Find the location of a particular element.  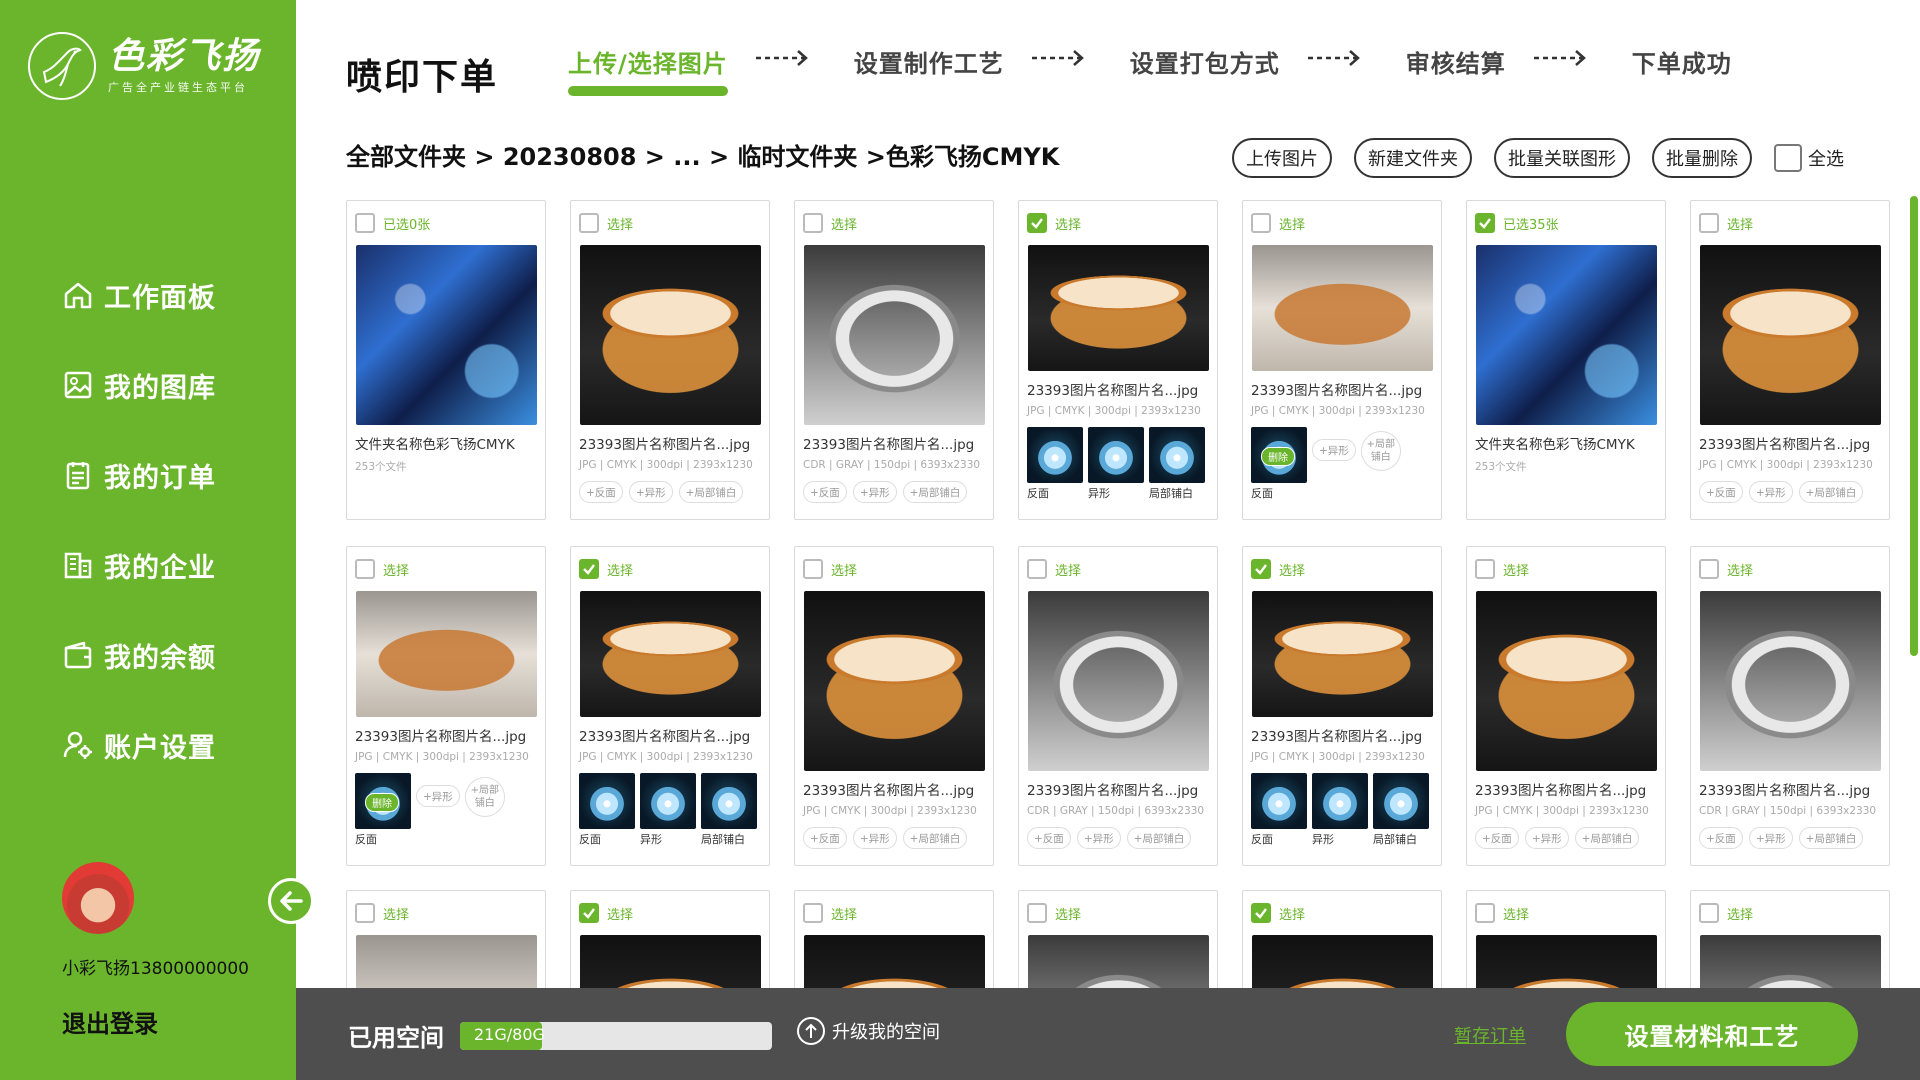

breadcrumb-item: 全部文件夹 is located at coordinates (406, 157).